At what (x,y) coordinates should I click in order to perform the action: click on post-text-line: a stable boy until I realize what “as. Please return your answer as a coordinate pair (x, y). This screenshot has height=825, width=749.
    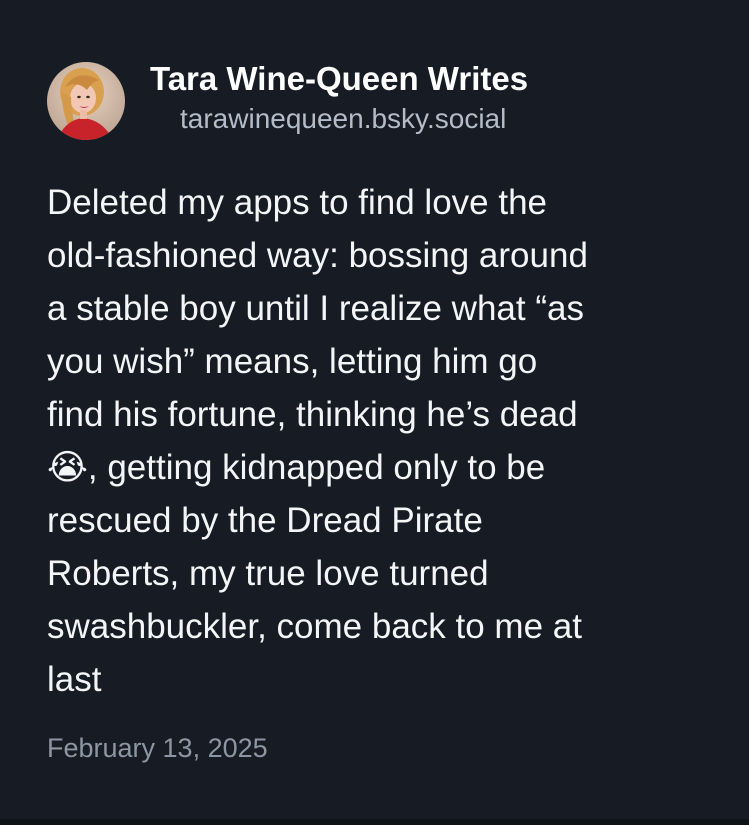
    Looking at the image, I should click on (315, 308).